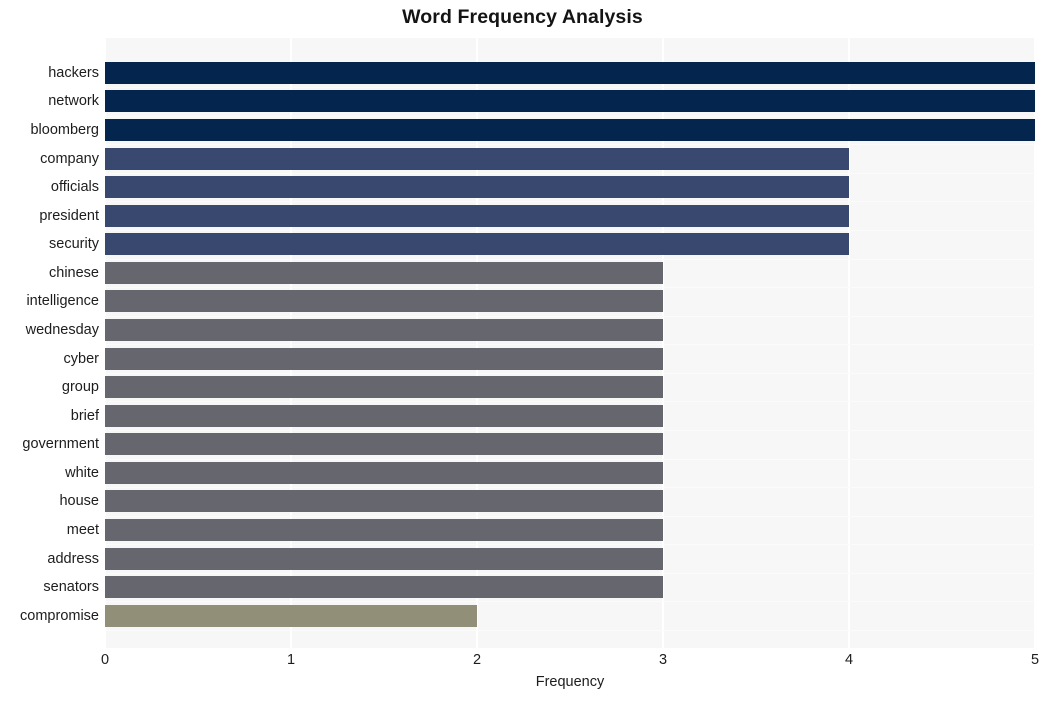  What do you see at coordinates (663, 660) in the screenshot?
I see `x-axis-tick-label: 3` at bounding box center [663, 660].